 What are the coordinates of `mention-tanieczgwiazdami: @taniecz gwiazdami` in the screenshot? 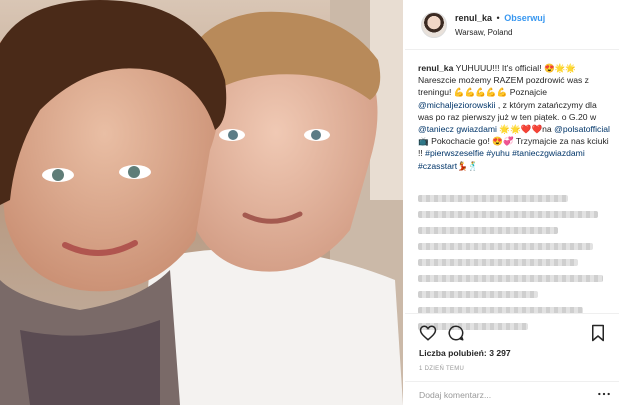 It's located at (457, 129).